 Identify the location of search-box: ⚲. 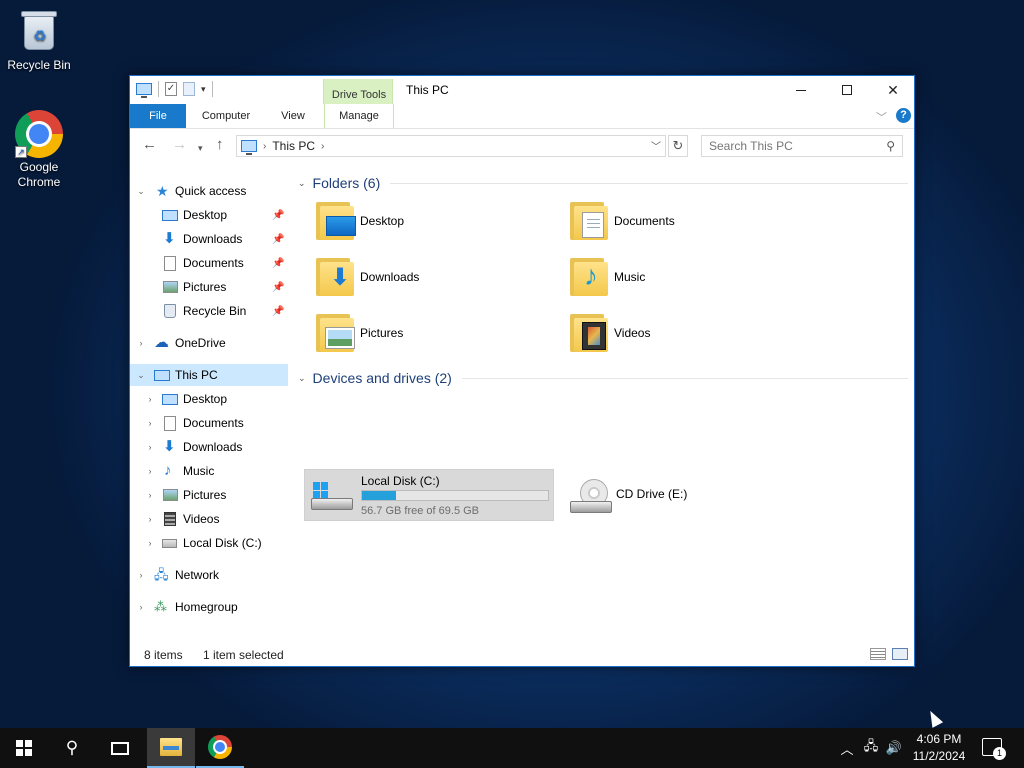
(802, 146).